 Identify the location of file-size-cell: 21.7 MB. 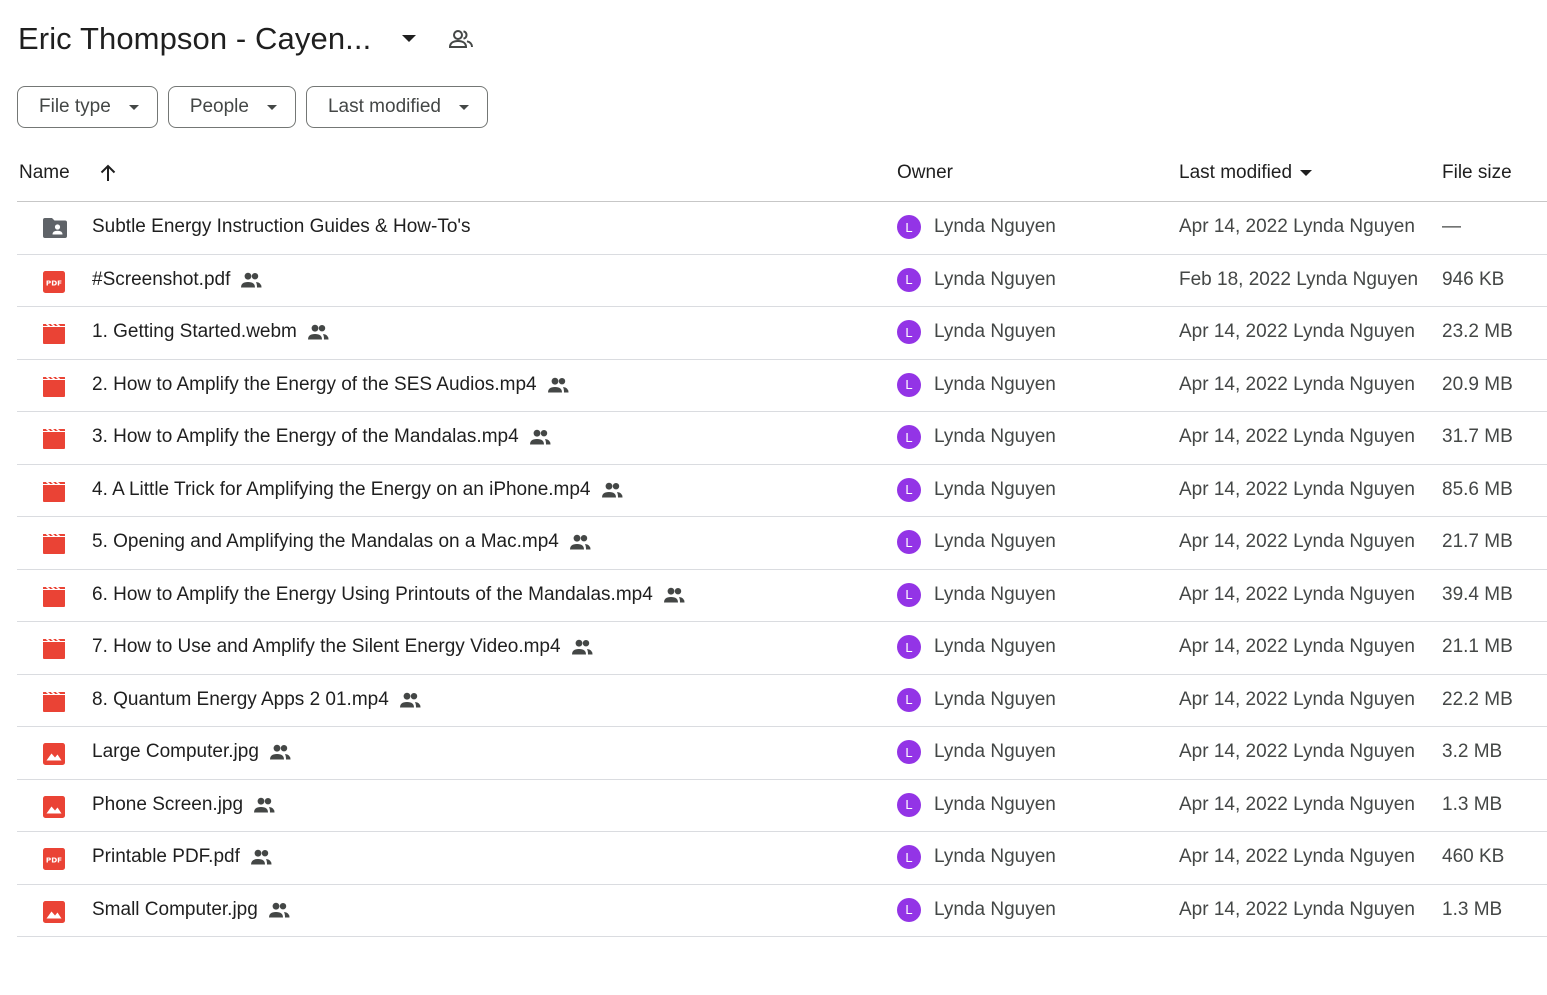
(1477, 541).